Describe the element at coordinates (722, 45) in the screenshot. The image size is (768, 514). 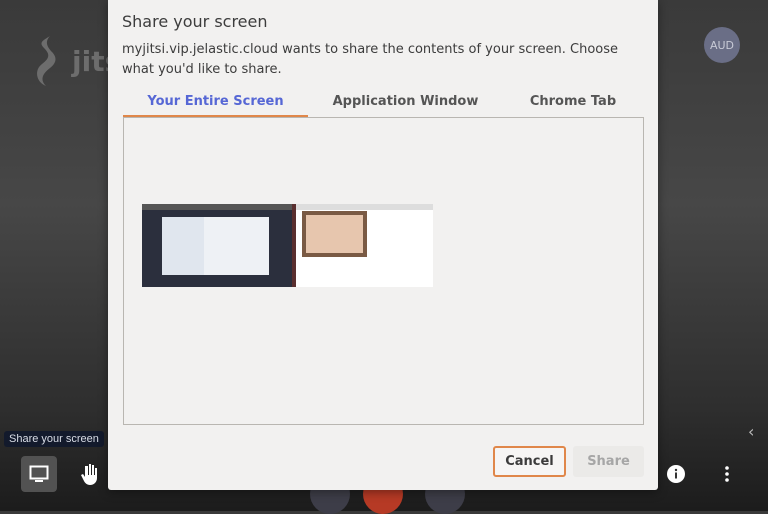
I see `avatar: AUD` at that location.